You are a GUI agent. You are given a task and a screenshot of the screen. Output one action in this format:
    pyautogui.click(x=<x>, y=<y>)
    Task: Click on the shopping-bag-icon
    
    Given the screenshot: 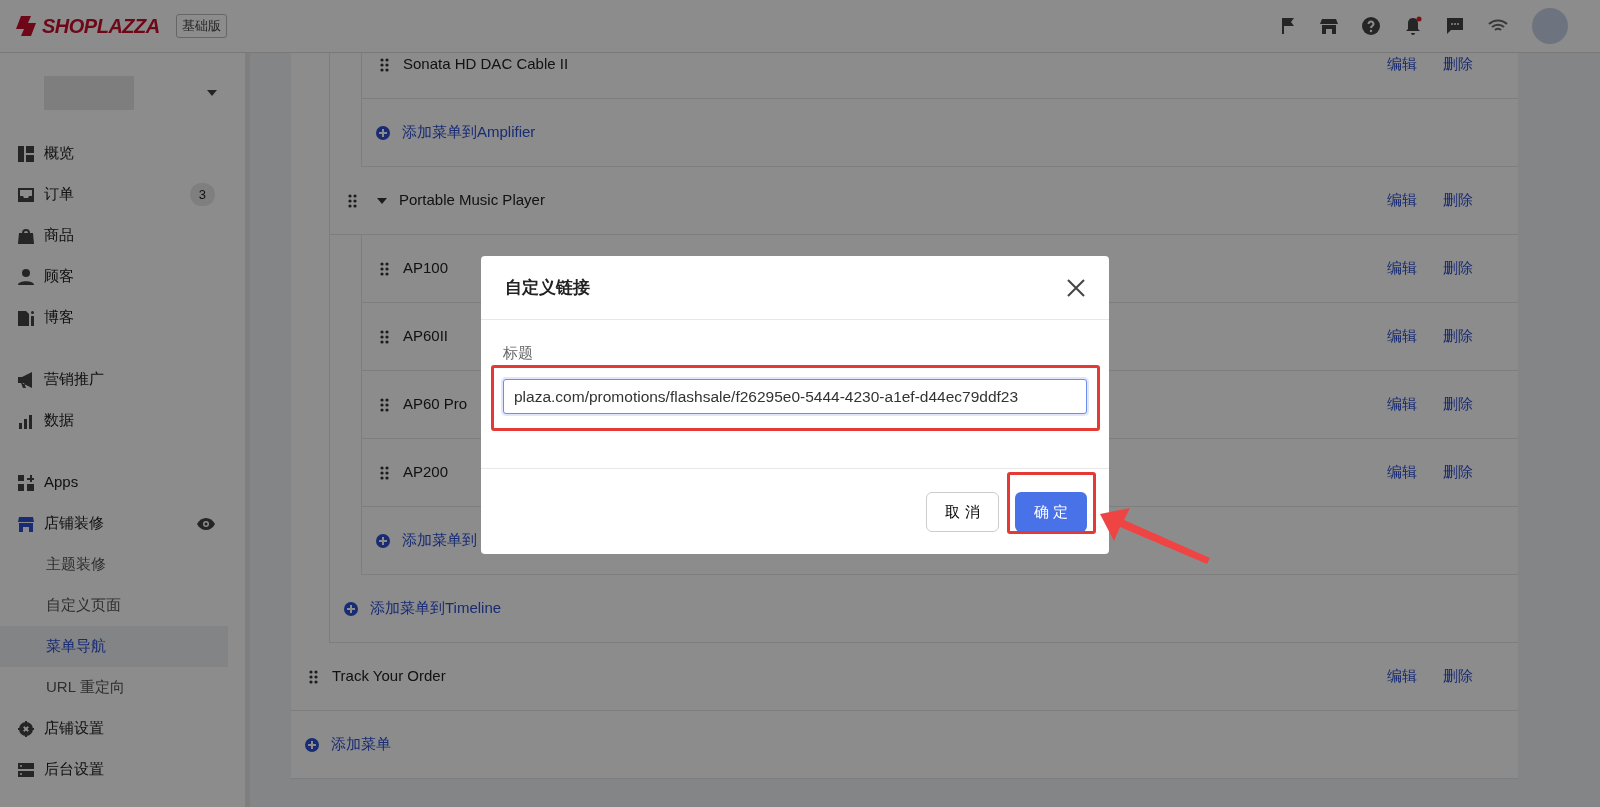 What is the action you would take?
    pyautogui.click(x=26, y=235)
    